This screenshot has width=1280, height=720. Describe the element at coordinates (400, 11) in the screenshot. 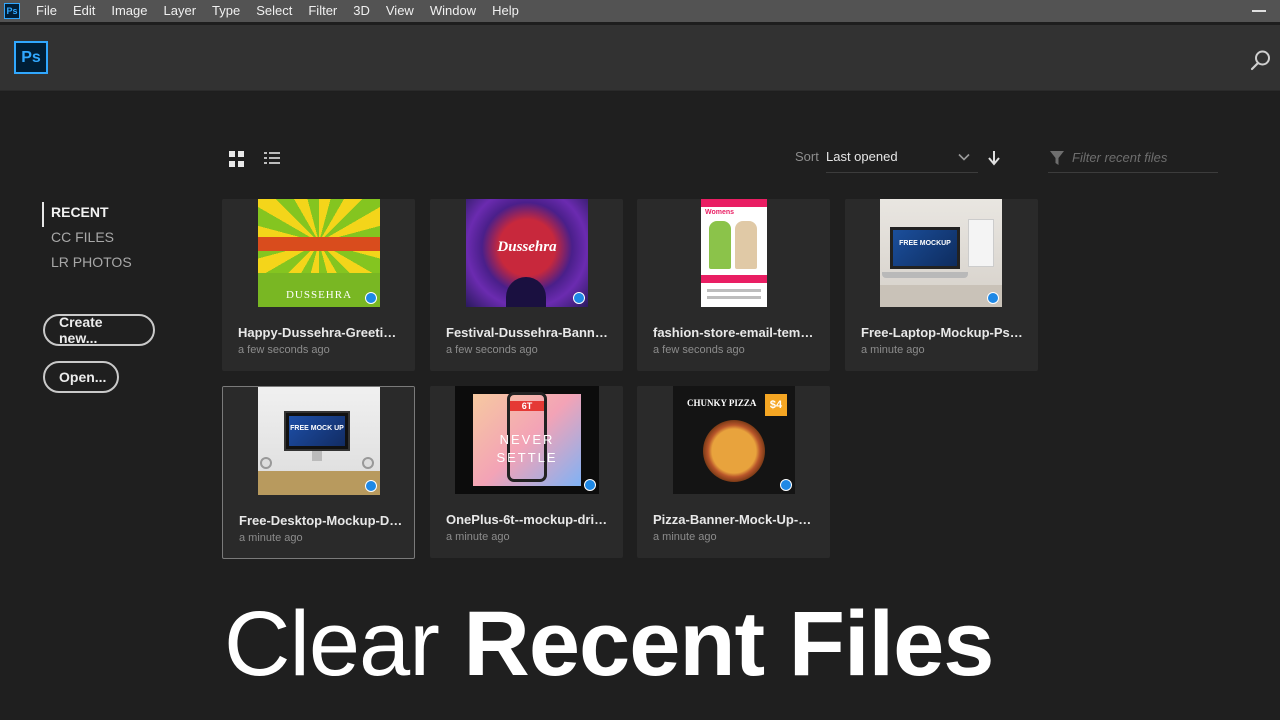

I see `menu-view: View` at that location.